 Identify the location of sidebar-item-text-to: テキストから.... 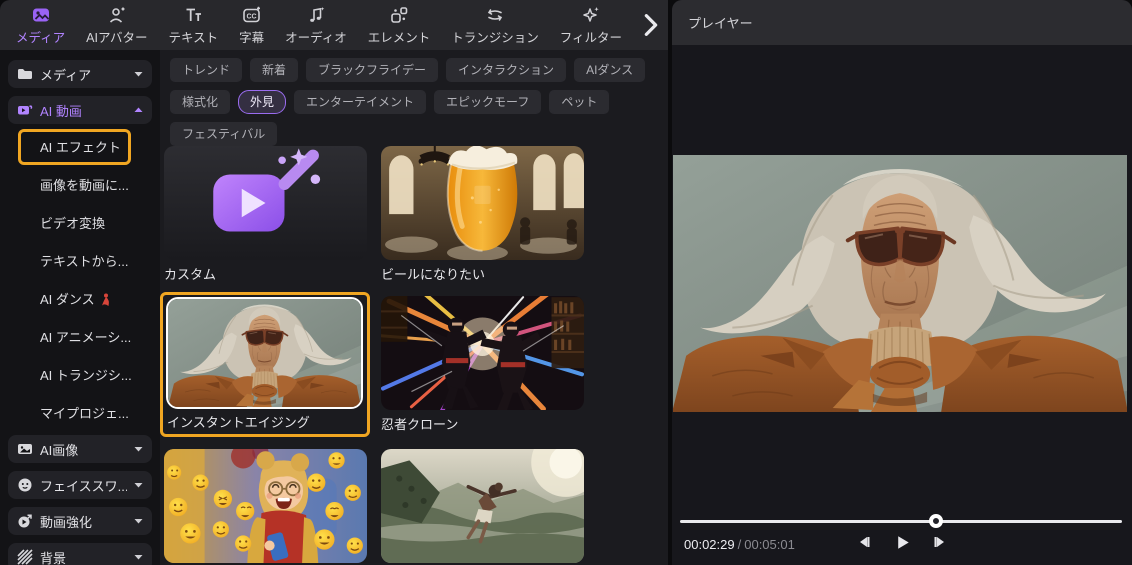
(80, 262).